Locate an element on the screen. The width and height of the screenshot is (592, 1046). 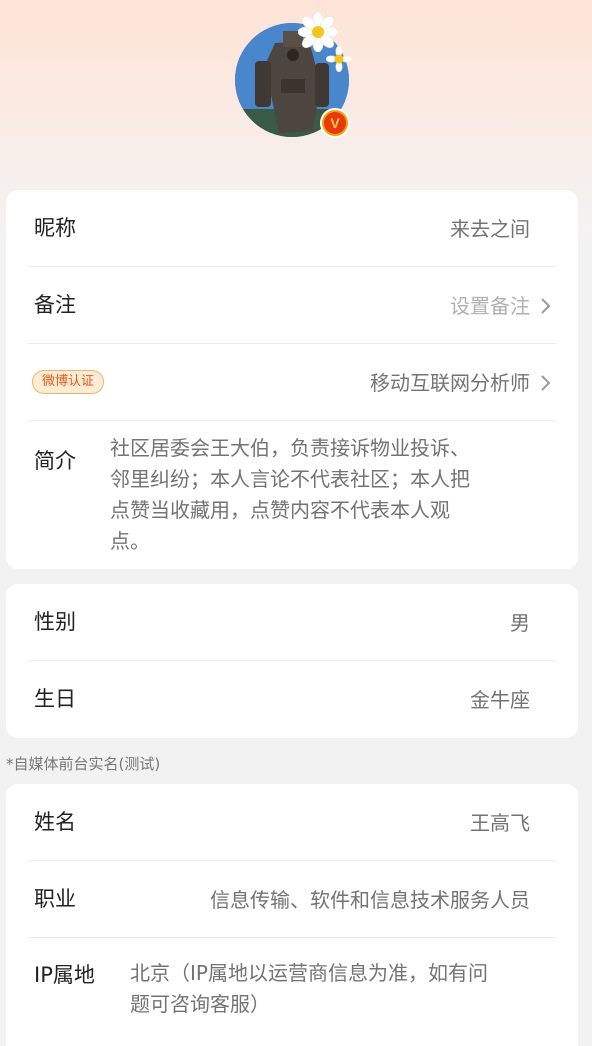
job-value: 信息传输、软件和信息技术服务人员 is located at coordinates (370, 900).